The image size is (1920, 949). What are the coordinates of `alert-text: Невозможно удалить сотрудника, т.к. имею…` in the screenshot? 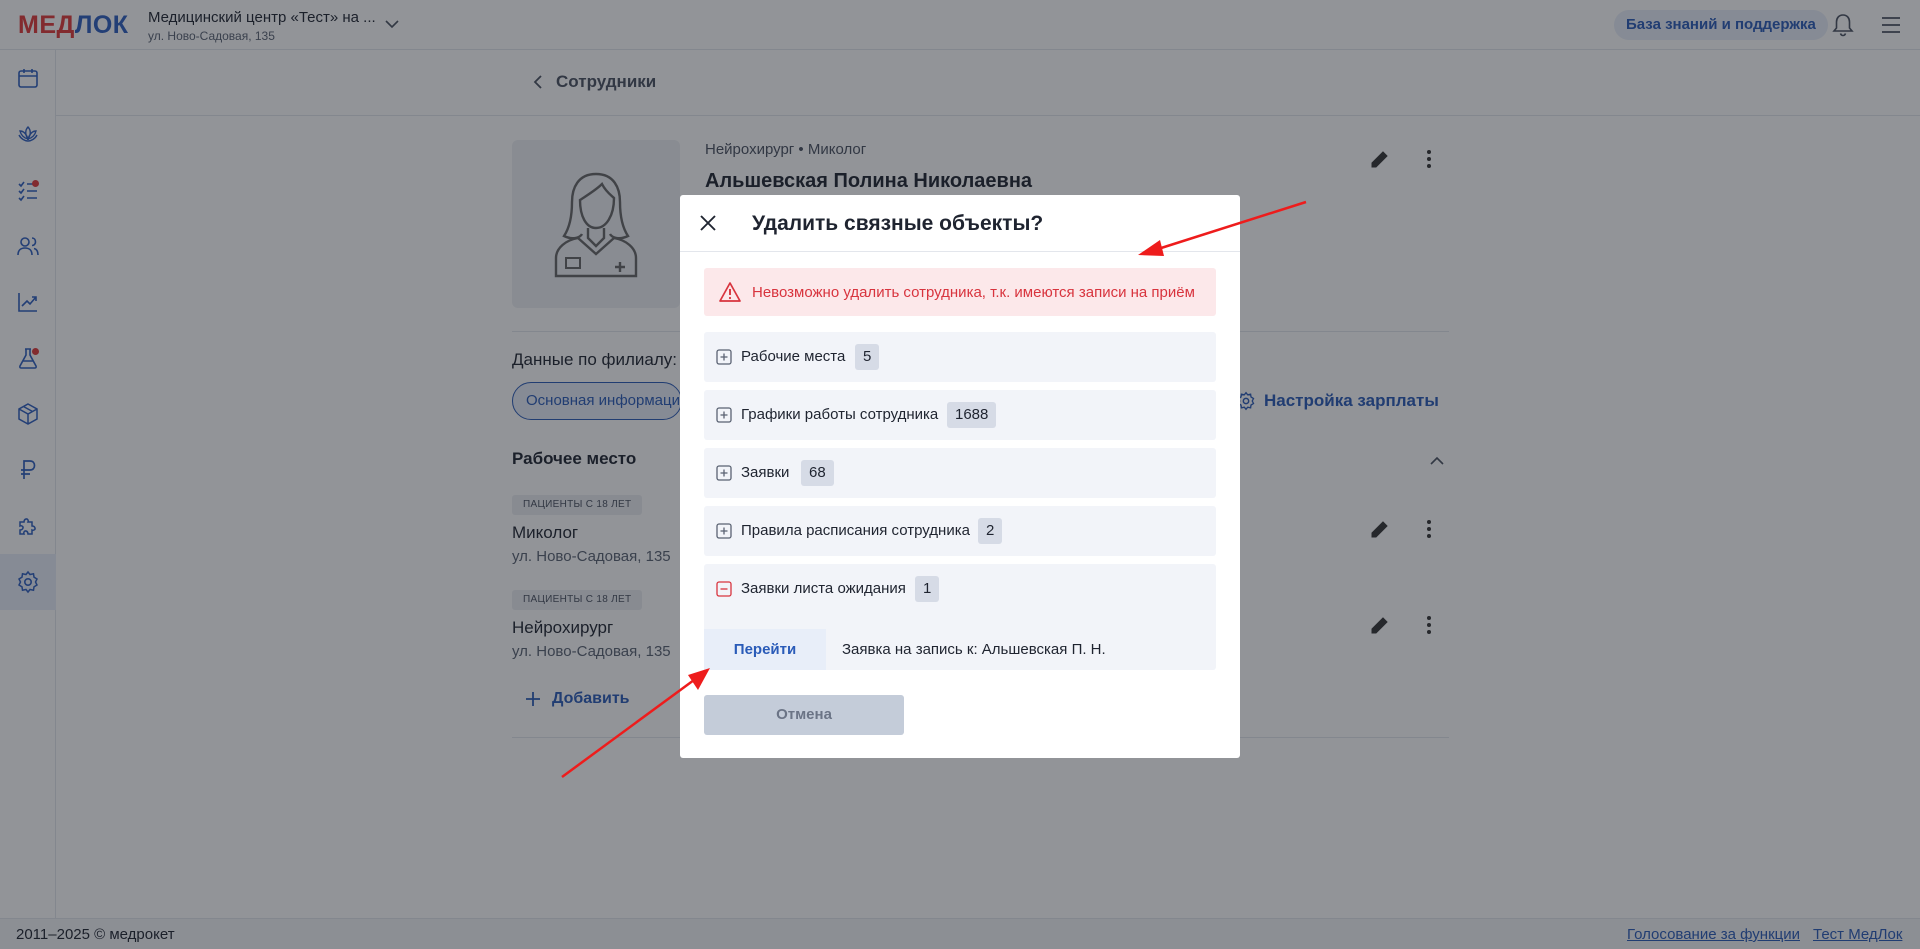 It's located at (973, 292).